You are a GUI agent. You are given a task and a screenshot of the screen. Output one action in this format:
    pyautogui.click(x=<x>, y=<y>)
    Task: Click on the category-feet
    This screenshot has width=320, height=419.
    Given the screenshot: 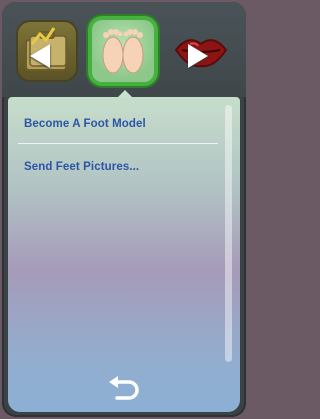 What is the action you would take?
    pyautogui.click(x=123, y=51)
    